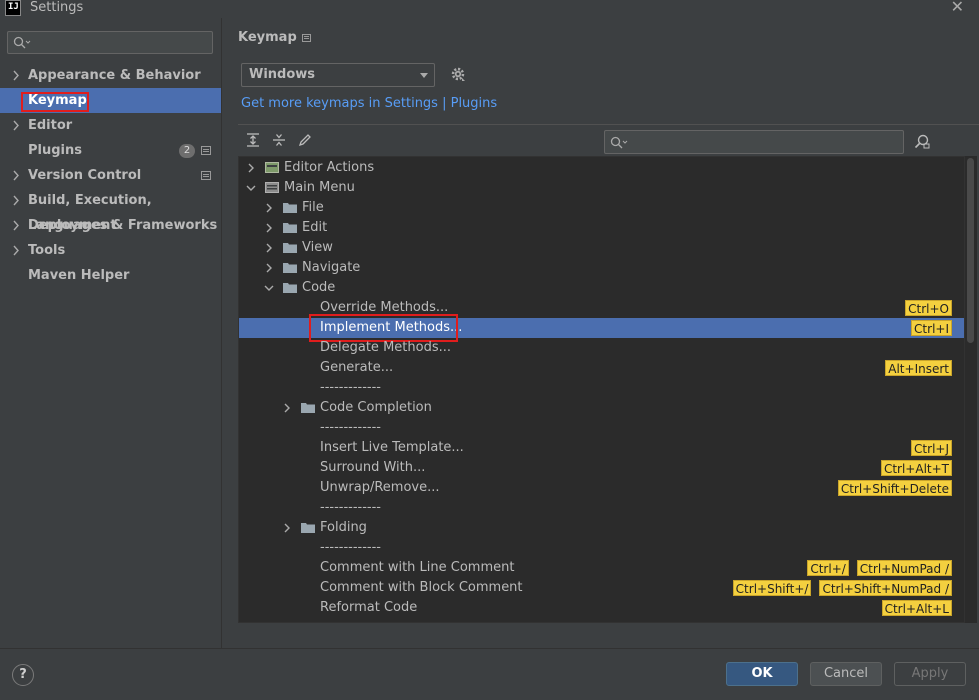  I want to click on tree-row-edit: Edit, so click(601, 228).